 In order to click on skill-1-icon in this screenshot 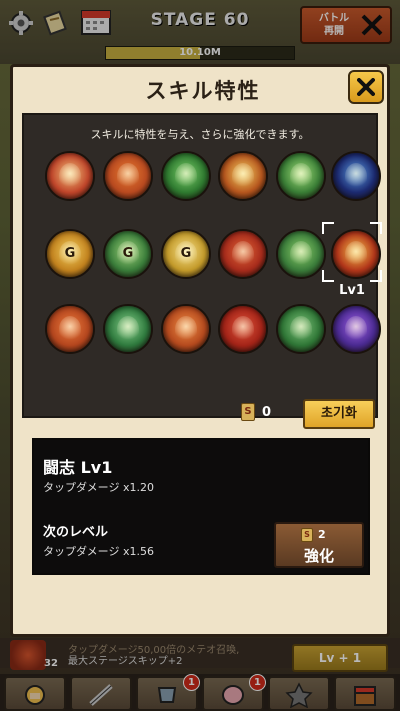, I will do `click(70, 176)`.